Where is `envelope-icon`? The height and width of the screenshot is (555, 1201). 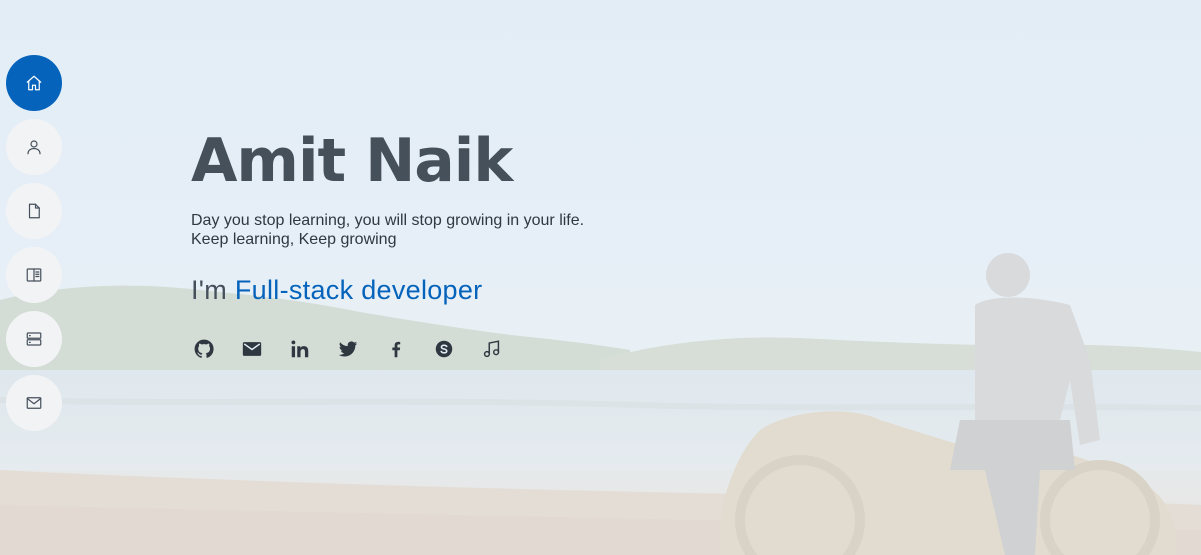 envelope-icon is located at coordinates (34, 403).